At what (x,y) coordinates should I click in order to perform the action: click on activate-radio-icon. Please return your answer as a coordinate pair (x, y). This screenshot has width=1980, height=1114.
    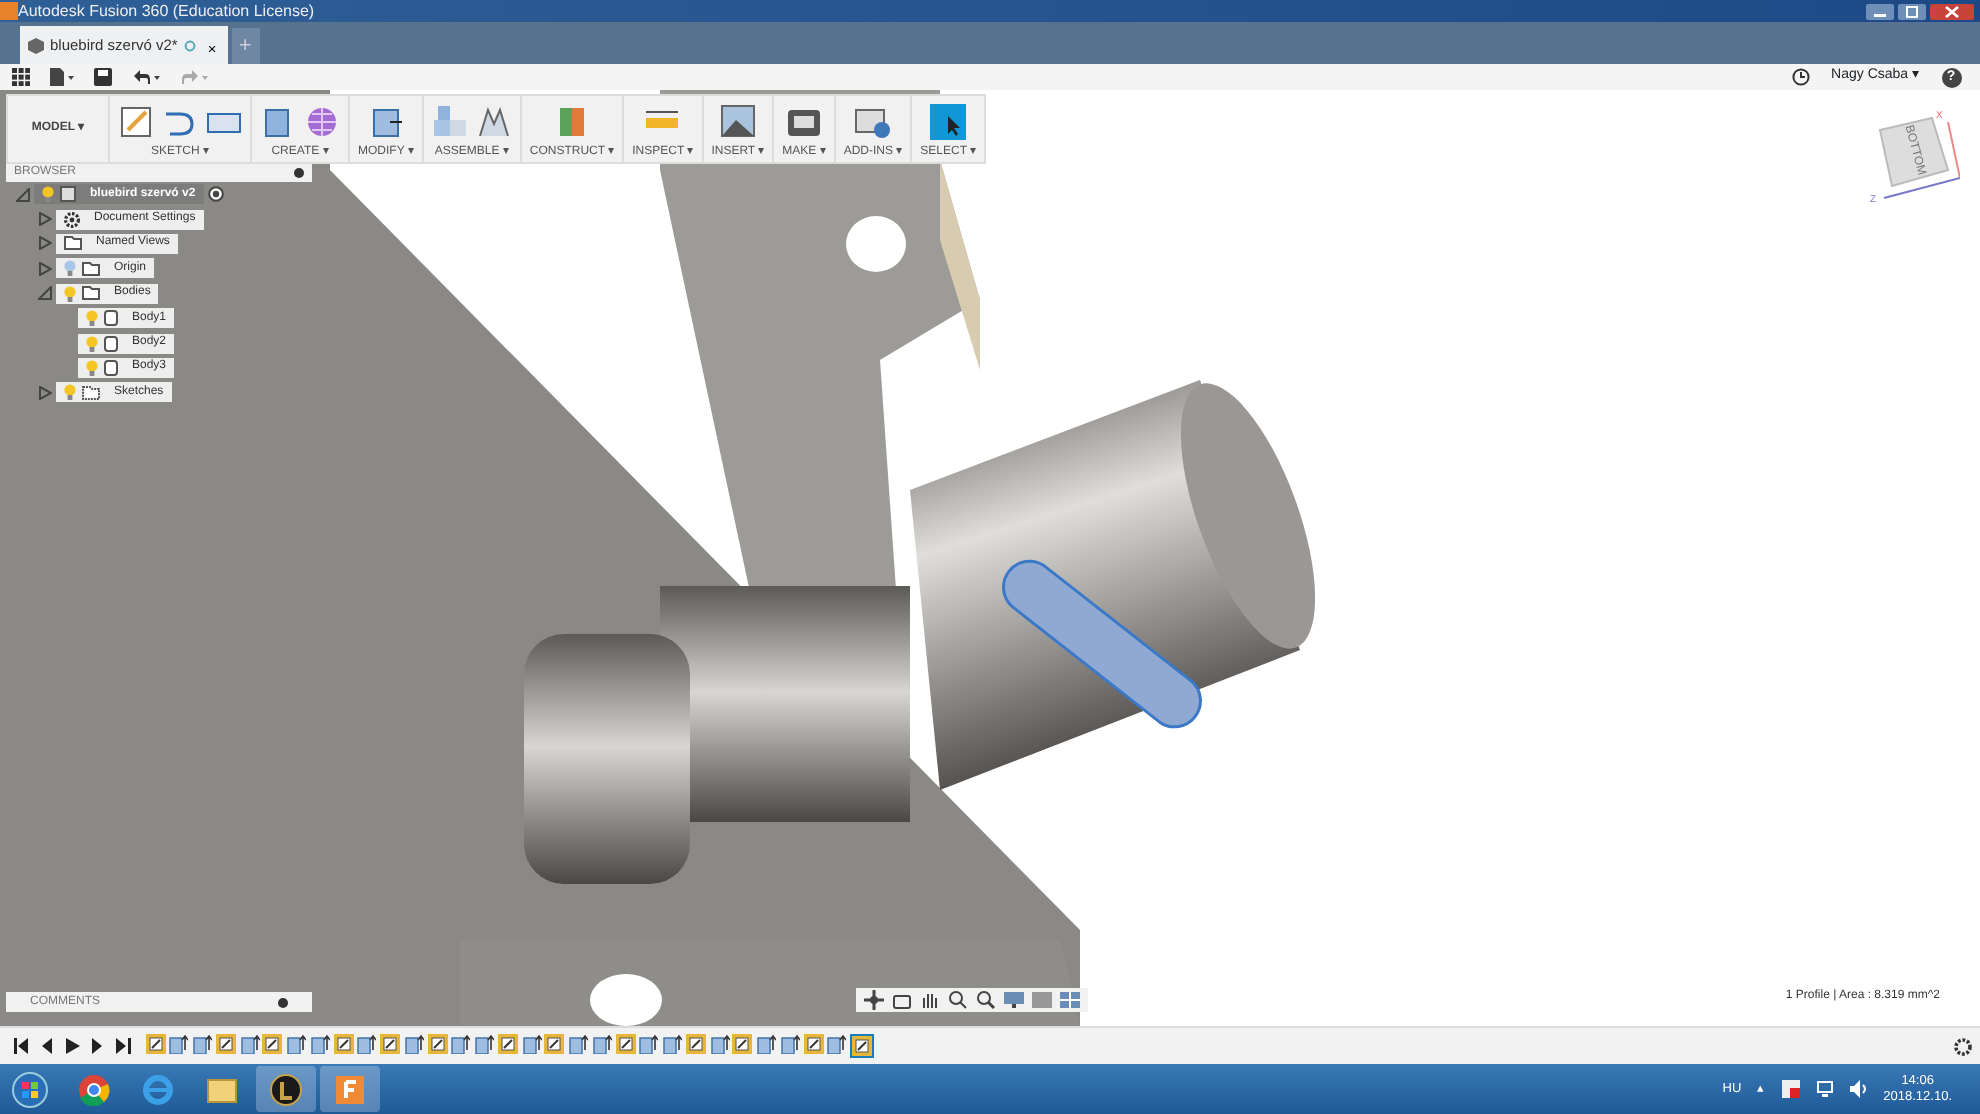
    Looking at the image, I should click on (215, 194).